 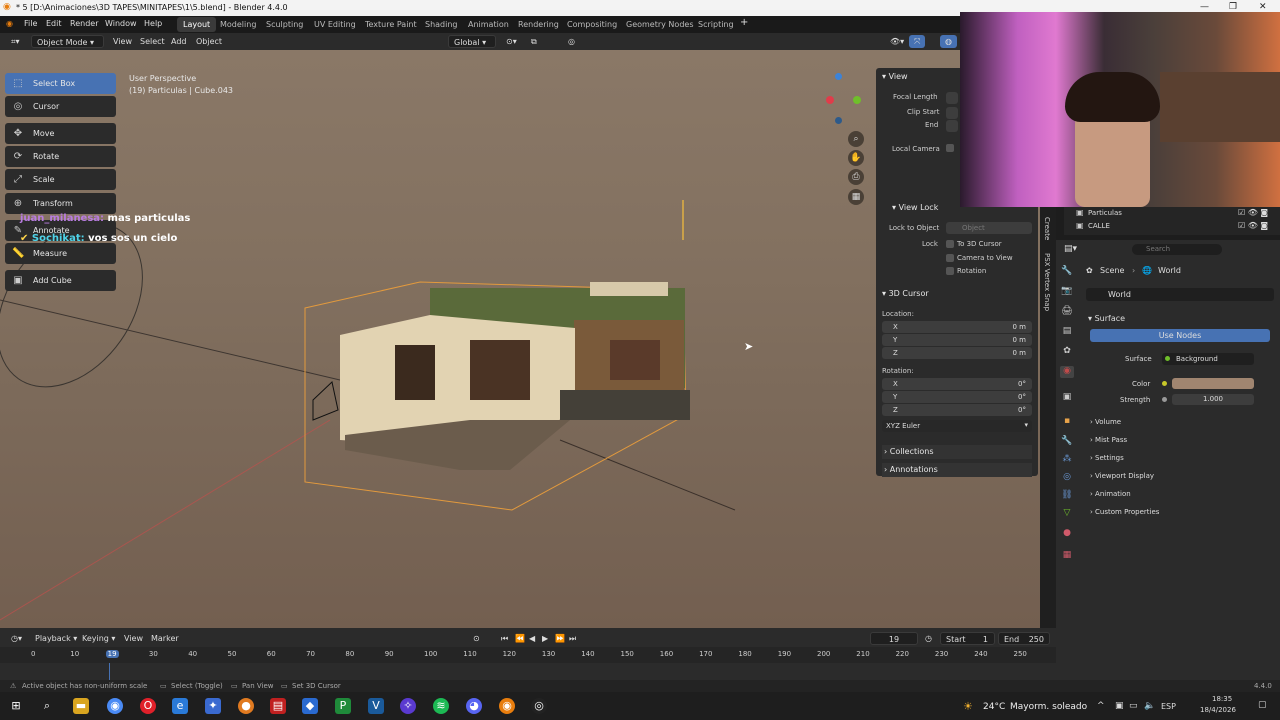 What do you see at coordinates (1047, 228) in the screenshot?
I see `tab-create: Create` at bounding box center [1047, 228].